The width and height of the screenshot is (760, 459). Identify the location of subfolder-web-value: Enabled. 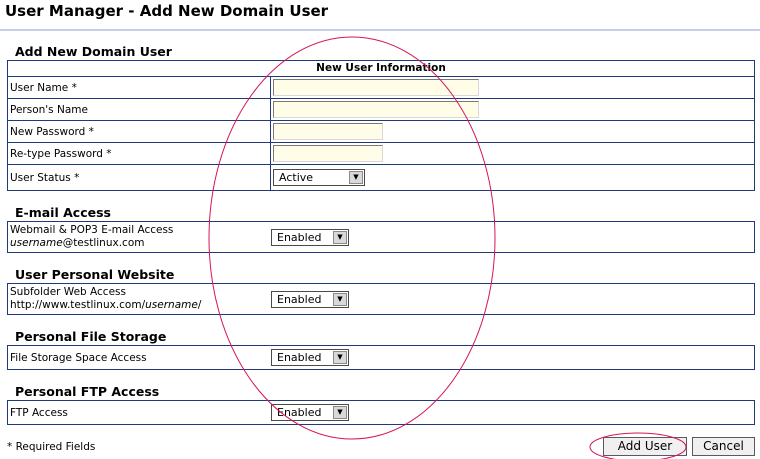
(299, 299).